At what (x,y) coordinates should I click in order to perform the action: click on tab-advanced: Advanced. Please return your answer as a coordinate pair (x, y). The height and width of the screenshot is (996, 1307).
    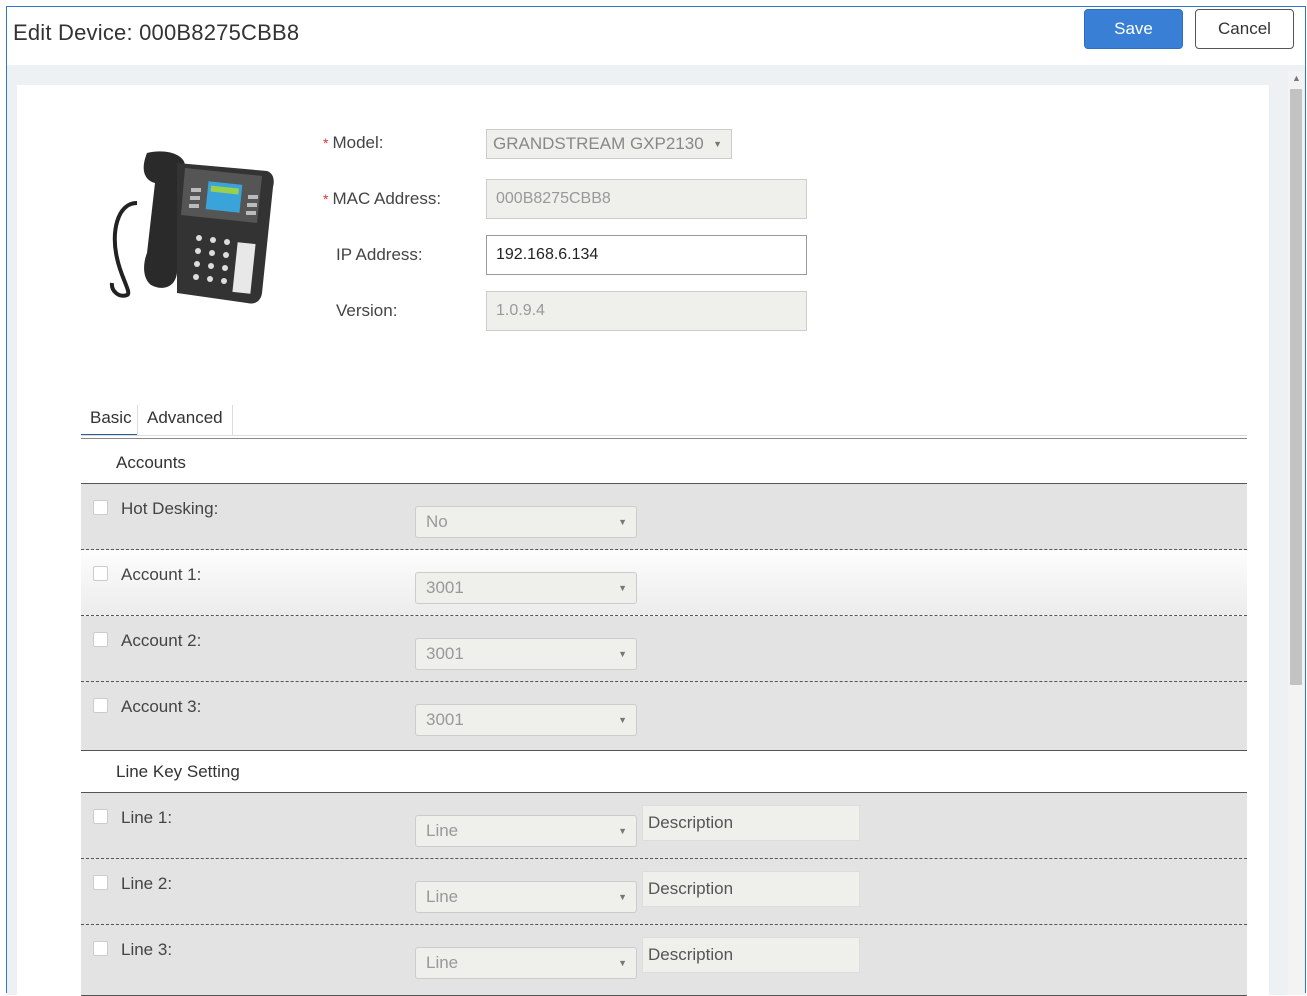
    Looking at the image, I should click on (185, 418).